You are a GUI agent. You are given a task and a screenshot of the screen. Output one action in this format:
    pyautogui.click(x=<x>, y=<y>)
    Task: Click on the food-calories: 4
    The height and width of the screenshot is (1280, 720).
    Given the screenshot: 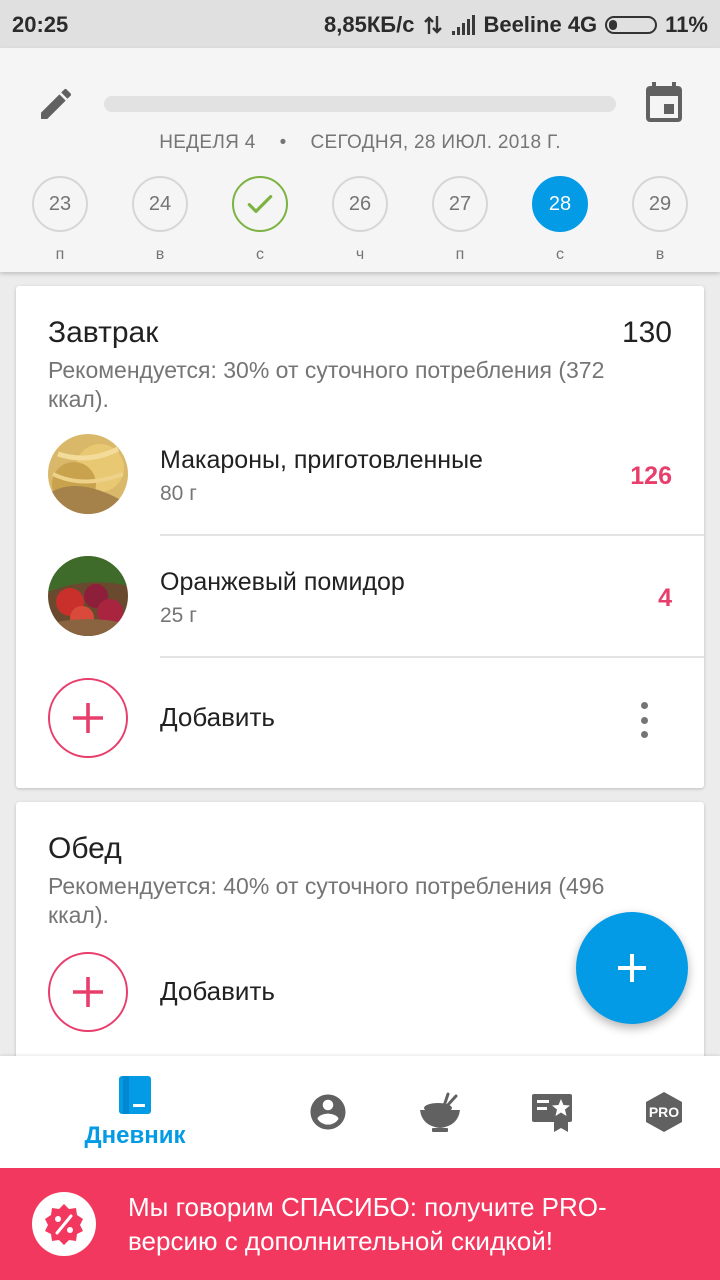 What is the action you would take?
    pyautogui.click(x=665, y=598)
    